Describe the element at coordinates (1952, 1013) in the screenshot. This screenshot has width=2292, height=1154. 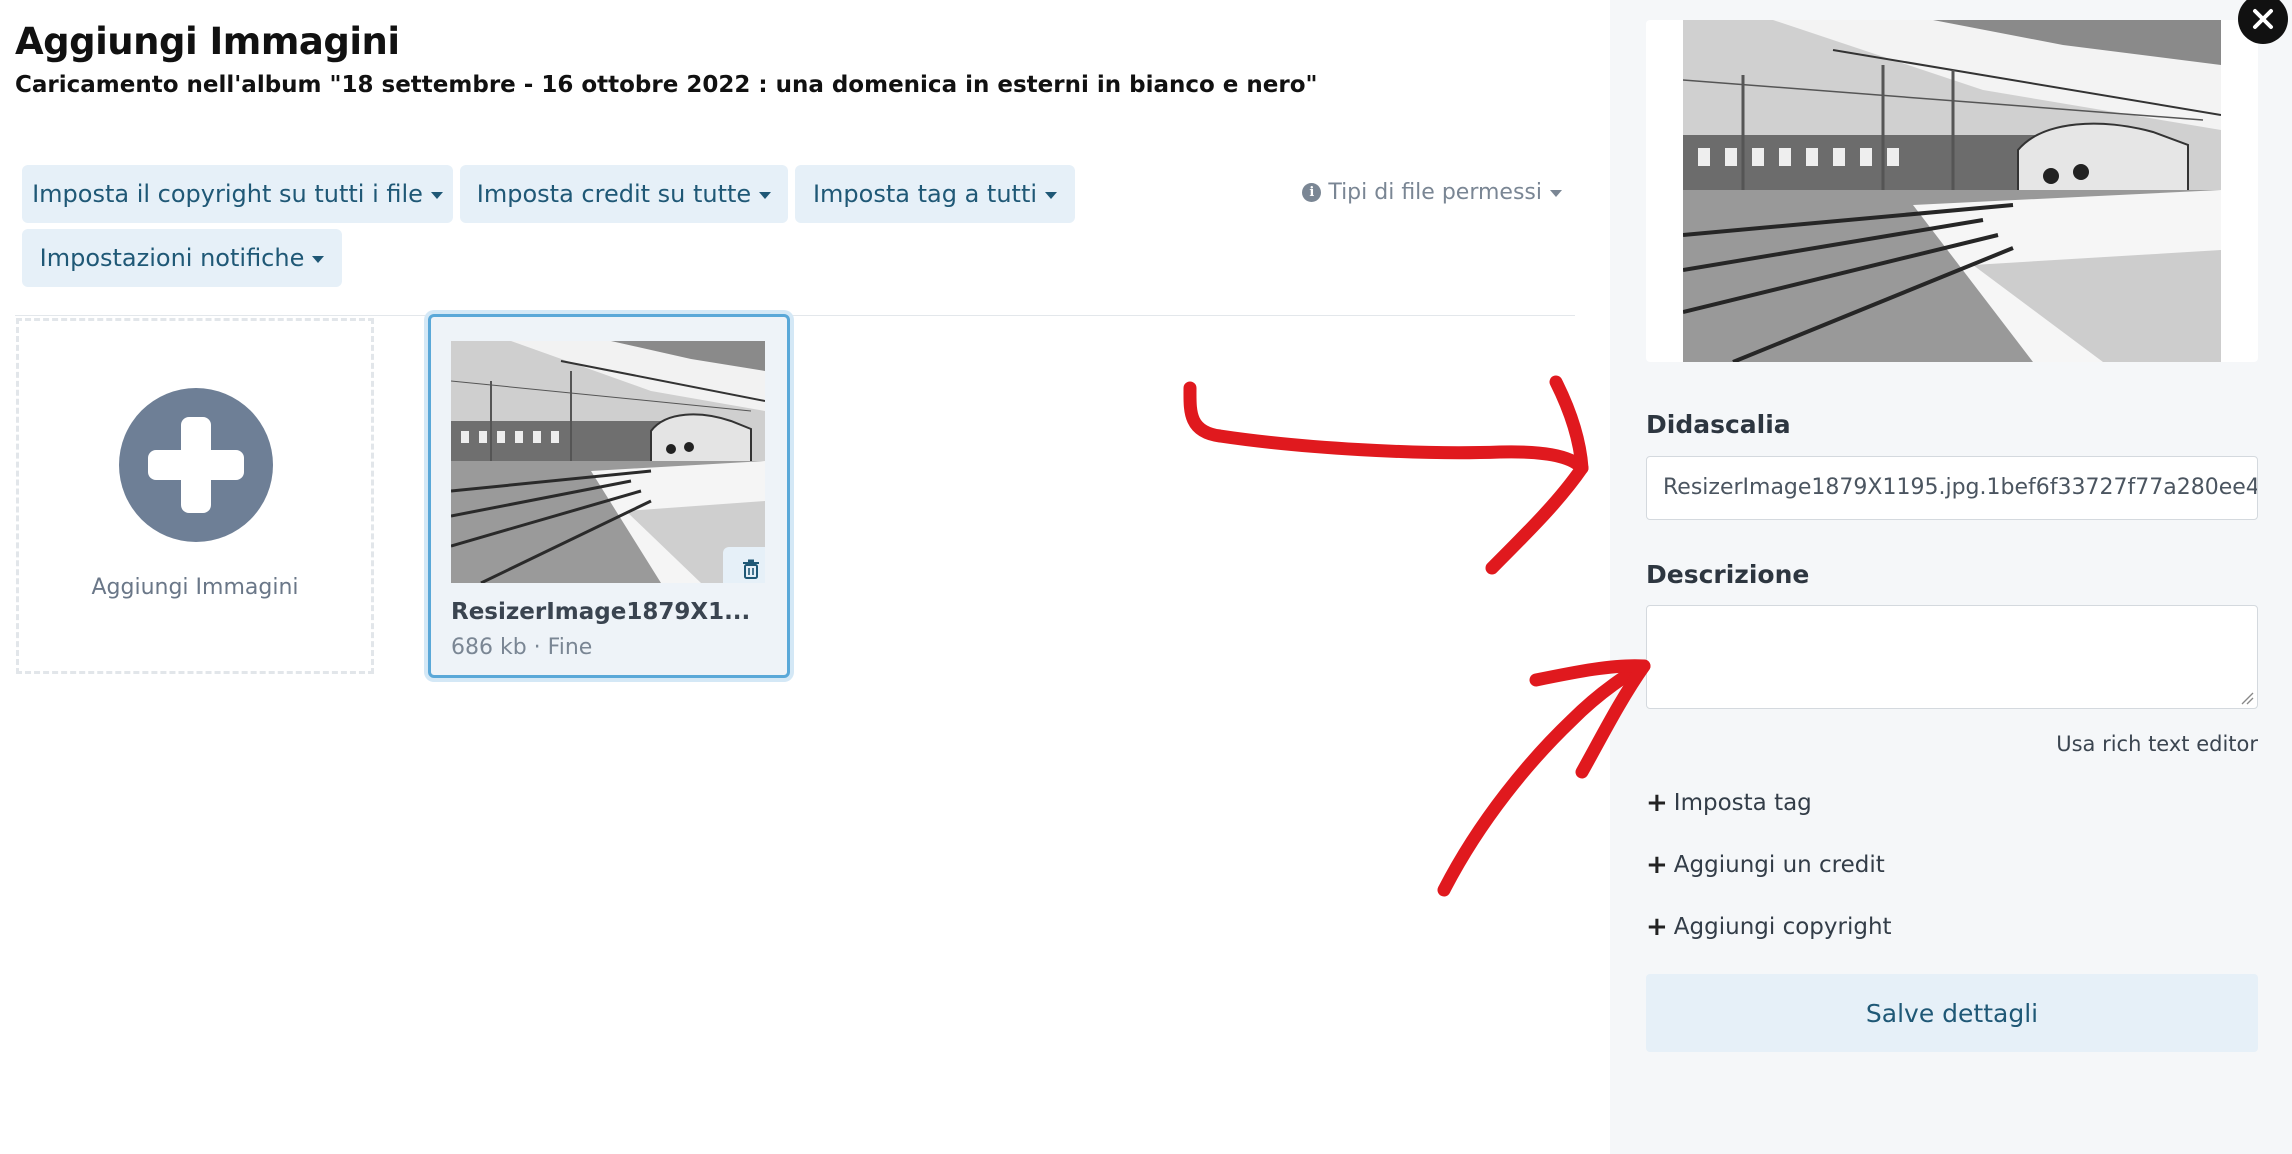
I see `save-details-button: Salve dettagli` at that location.